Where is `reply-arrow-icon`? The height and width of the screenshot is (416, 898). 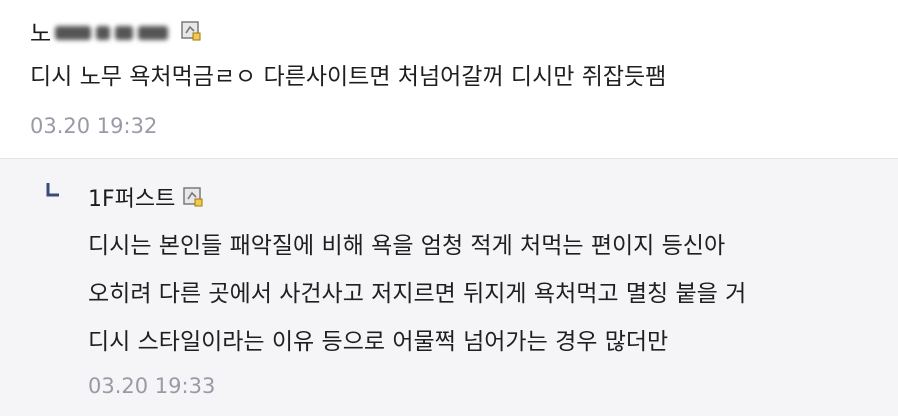 reply-arrow-icon is located at coordinates (52, 190).